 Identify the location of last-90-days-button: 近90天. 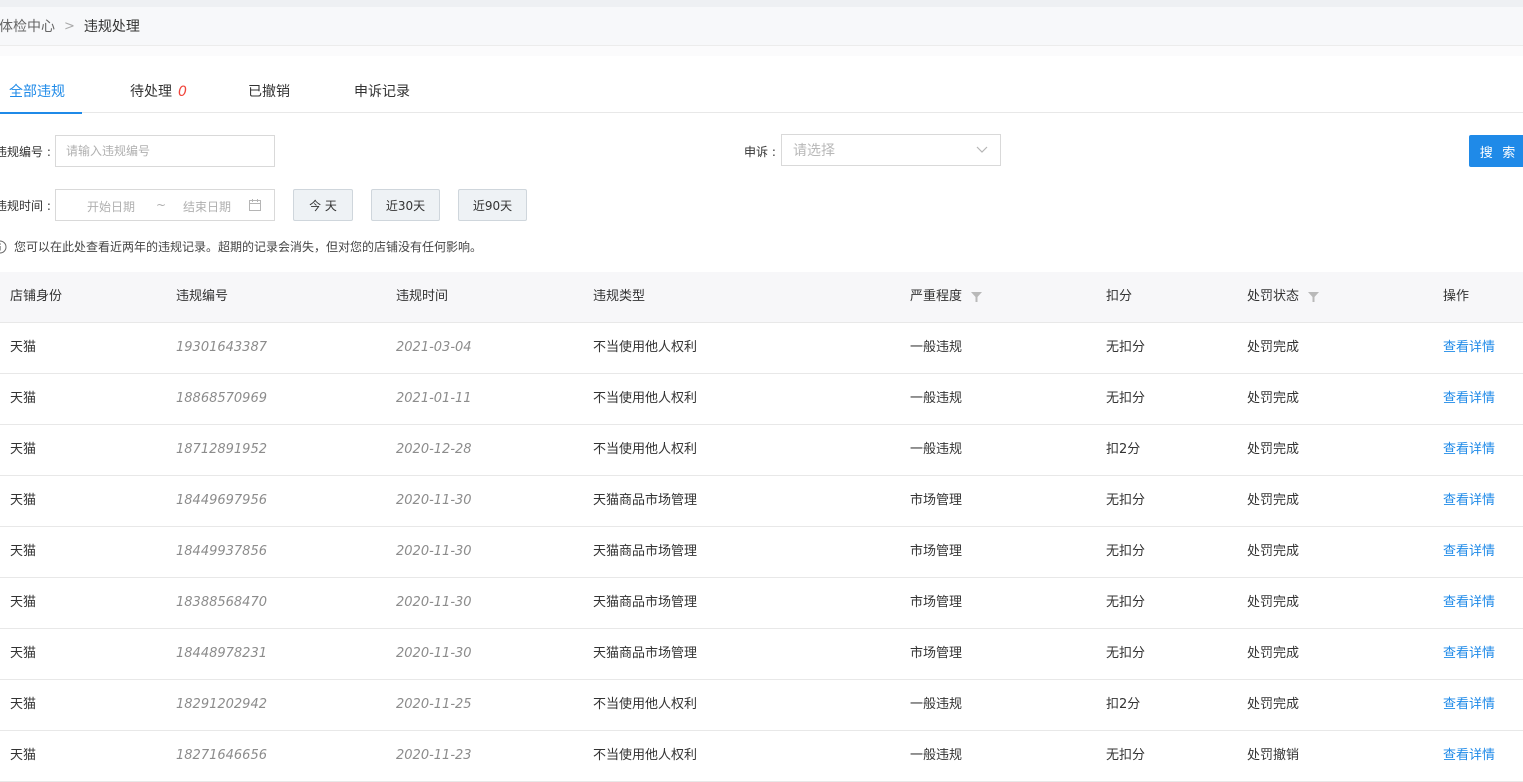
(492, 205).